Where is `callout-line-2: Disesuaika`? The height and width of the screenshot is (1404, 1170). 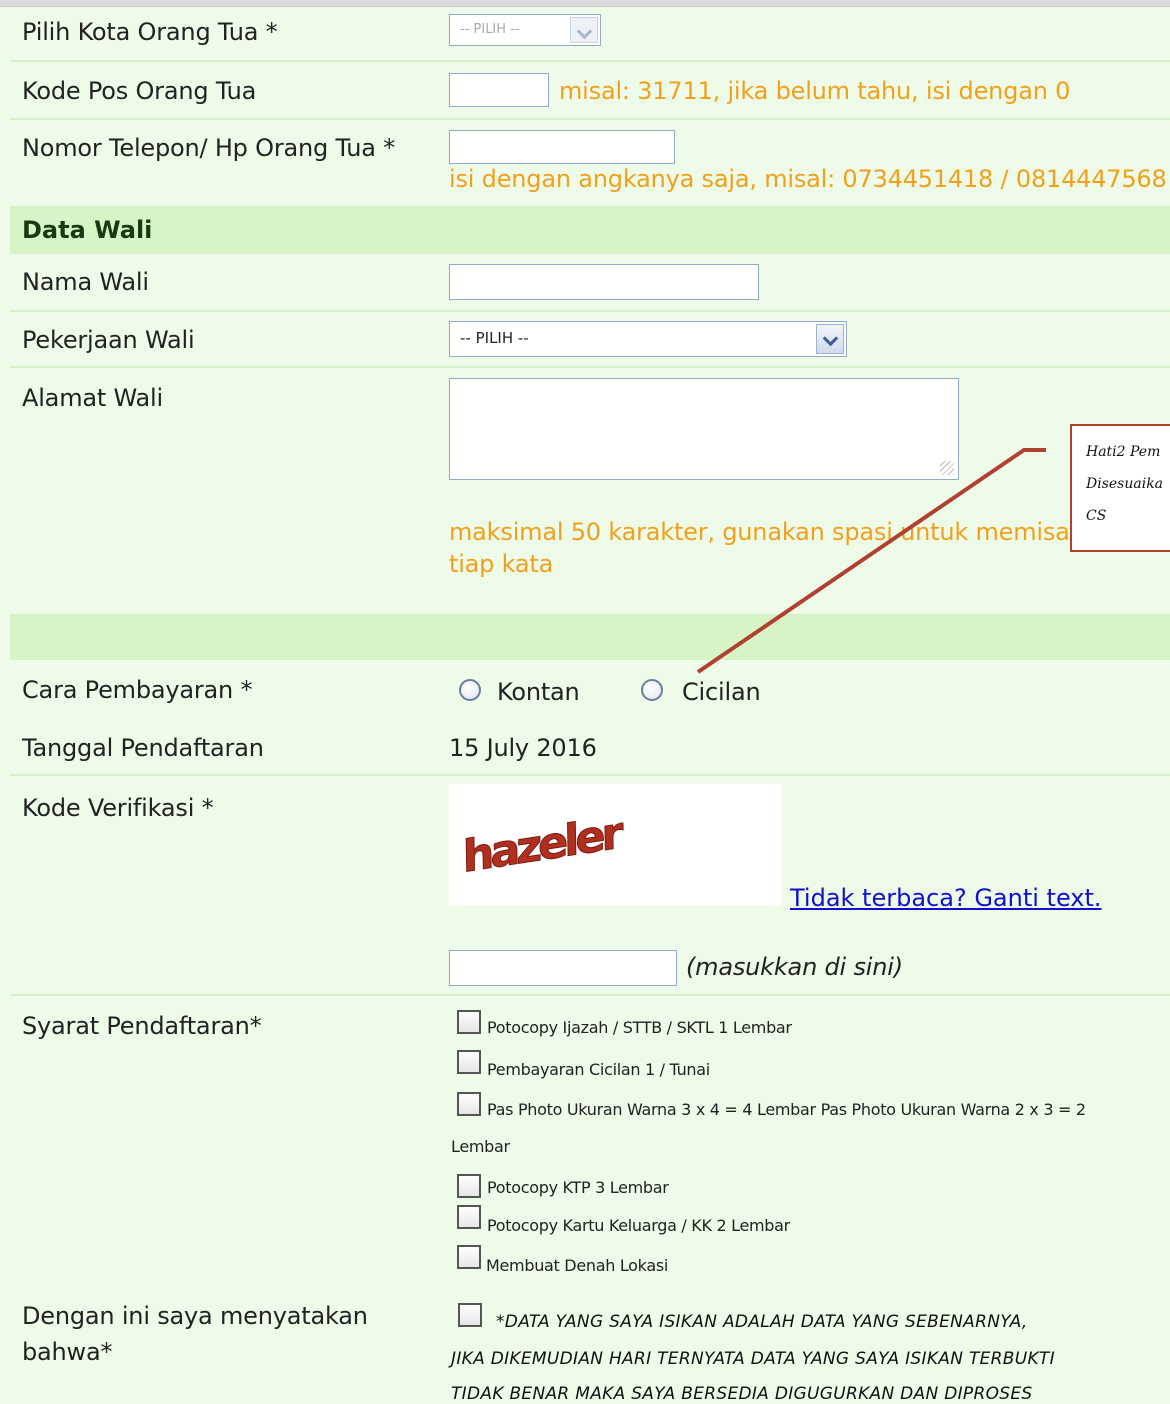
callout-line-2: Disesuaika is located at coordinates (1125, 484).